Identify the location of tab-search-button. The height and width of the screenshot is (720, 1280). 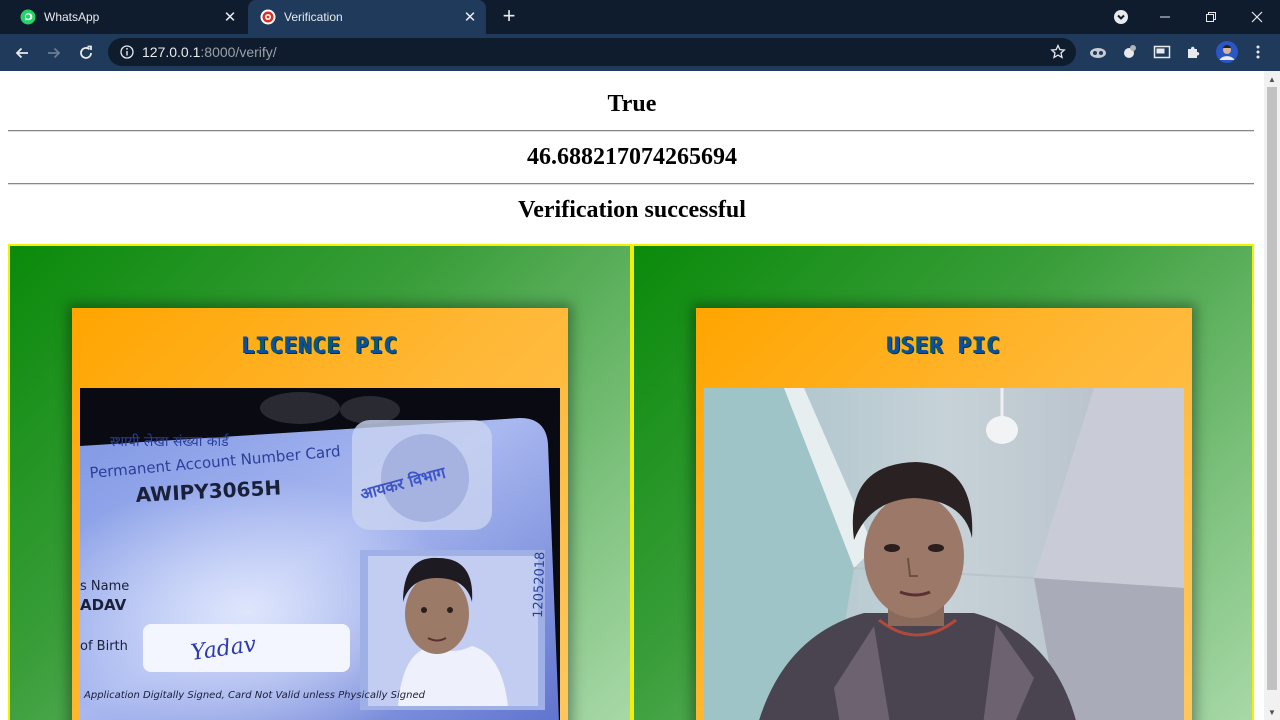
(1121, 17).